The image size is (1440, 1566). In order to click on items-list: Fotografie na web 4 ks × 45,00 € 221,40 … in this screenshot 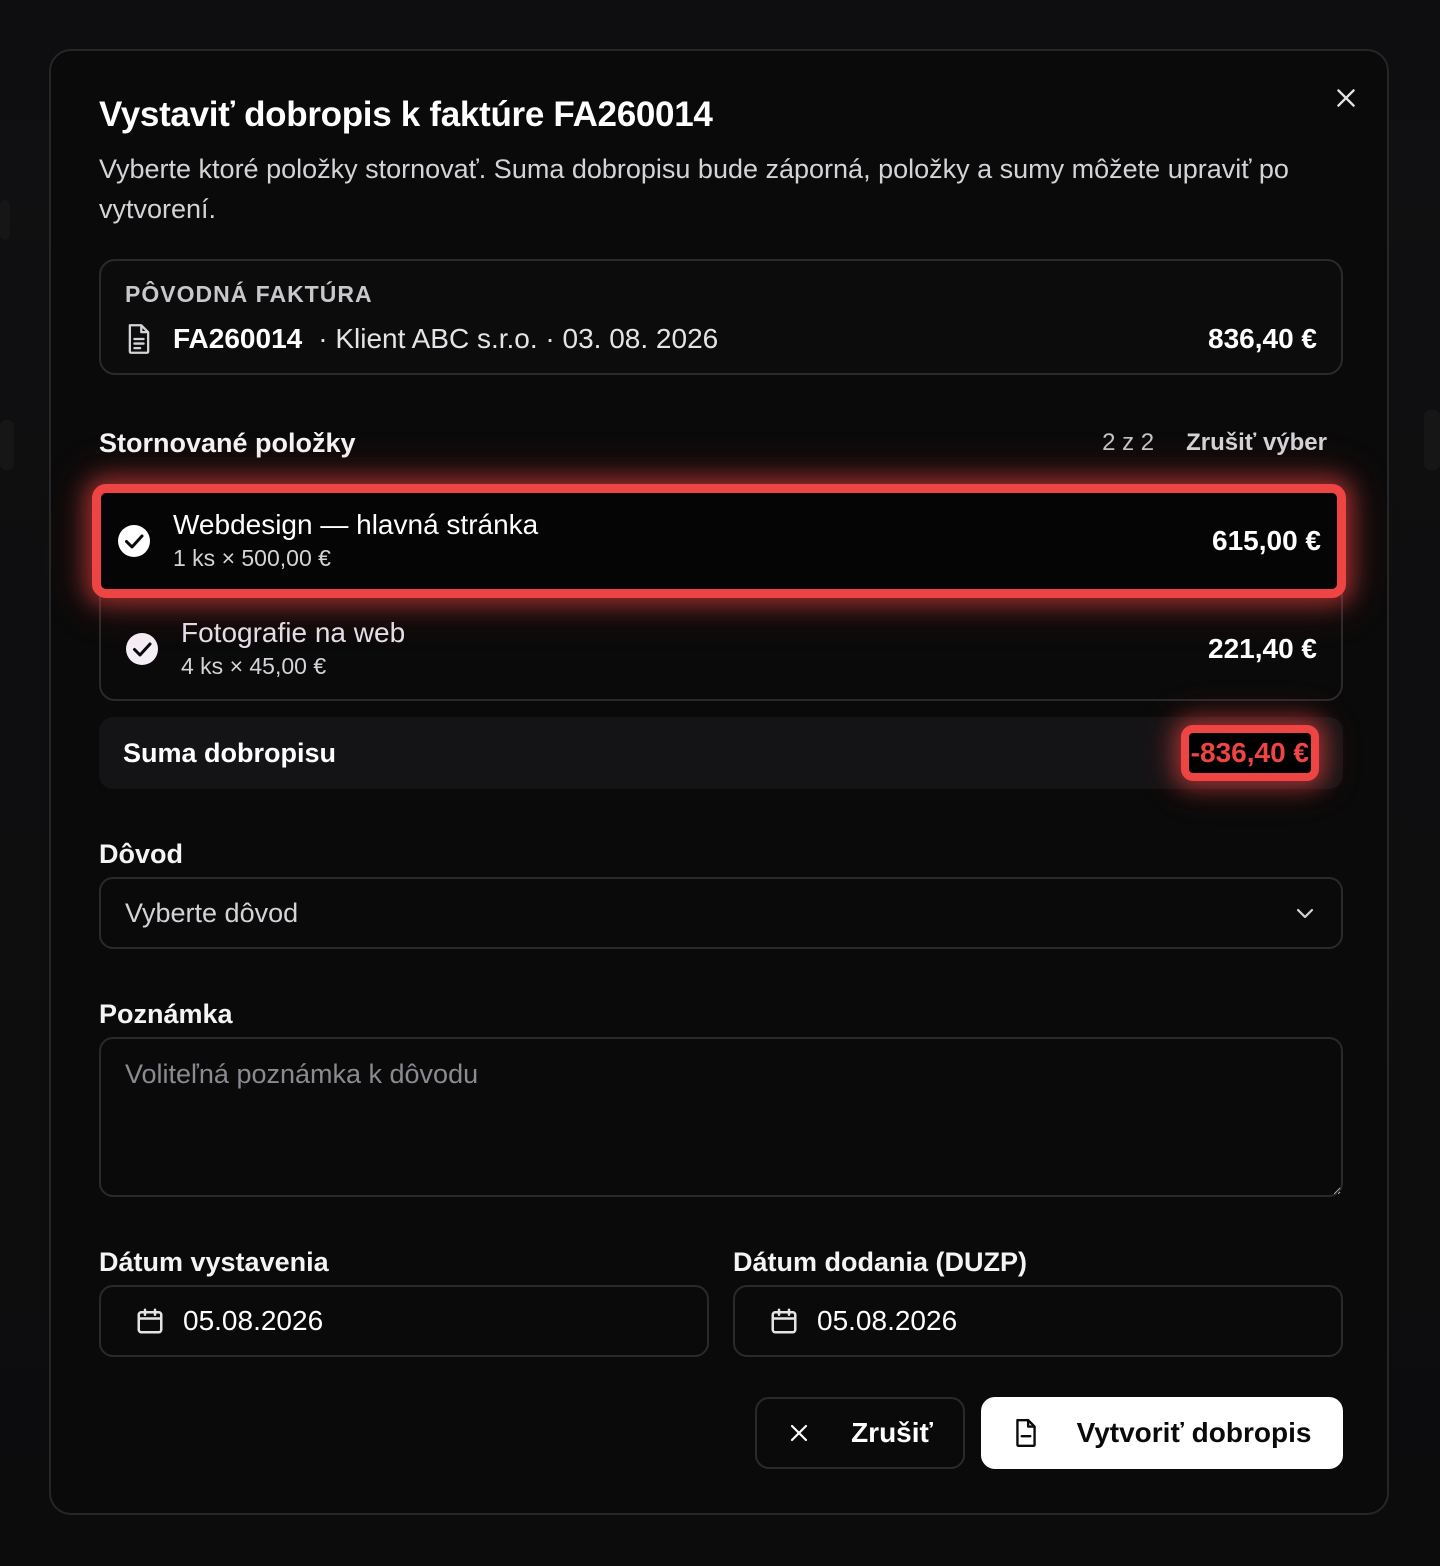, I will do `click(721, 596)`.